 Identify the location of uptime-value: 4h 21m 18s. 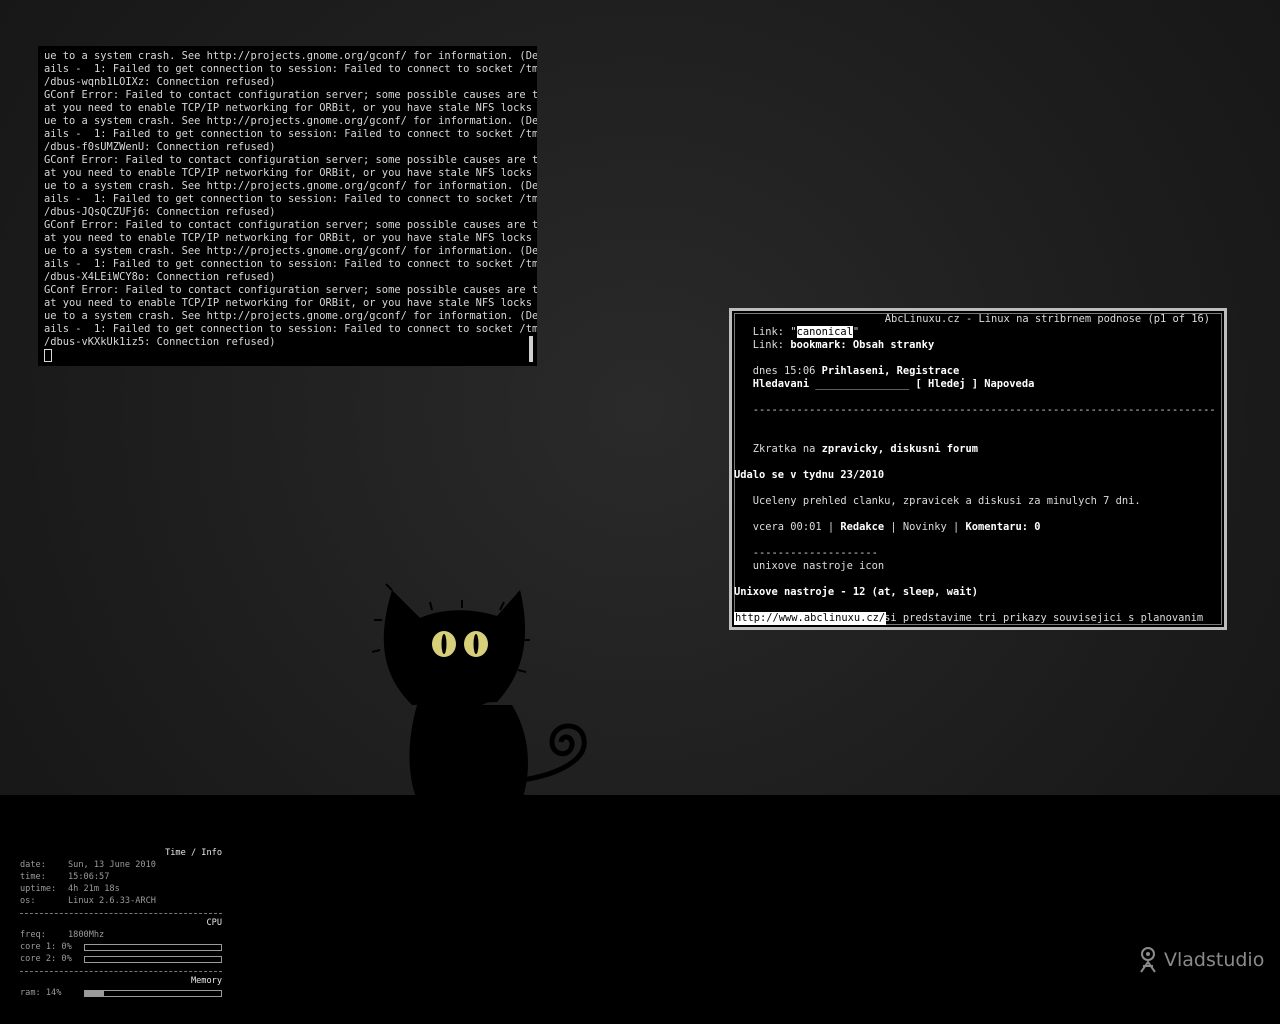
(94, 889).